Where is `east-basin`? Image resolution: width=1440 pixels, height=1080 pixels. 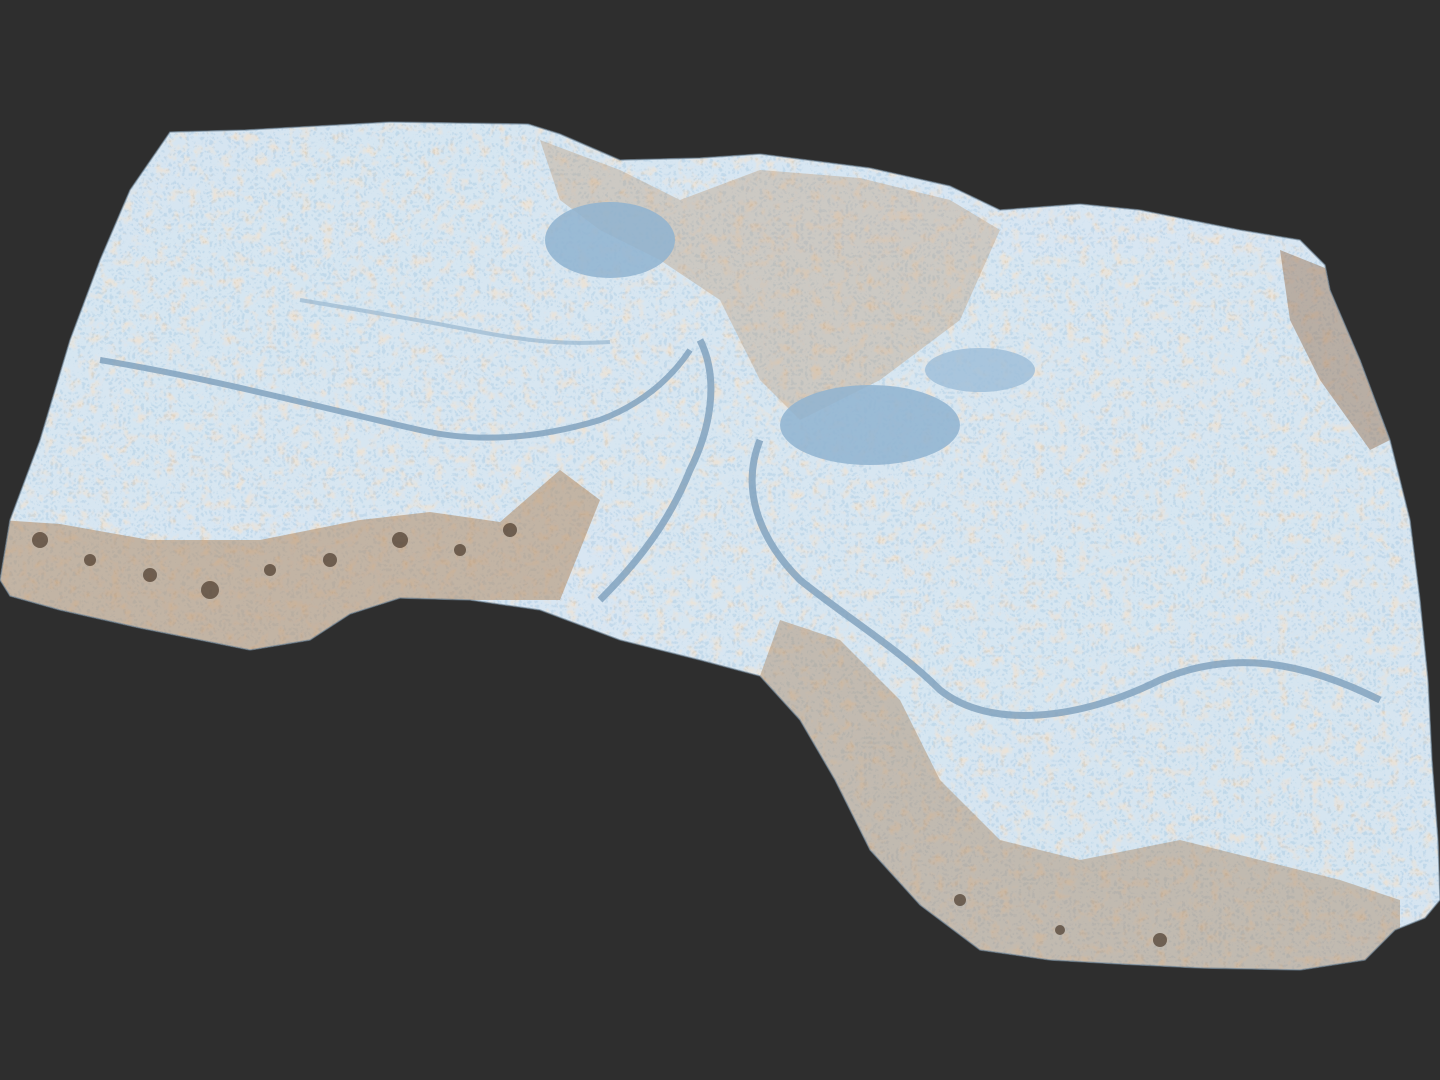
east-basin is located at coordinates (980, 370).